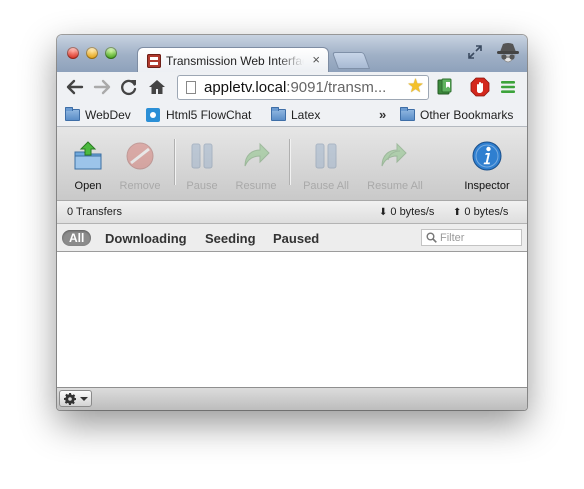  I want to click on resume-all-button: Resume All, so click(395, 164).